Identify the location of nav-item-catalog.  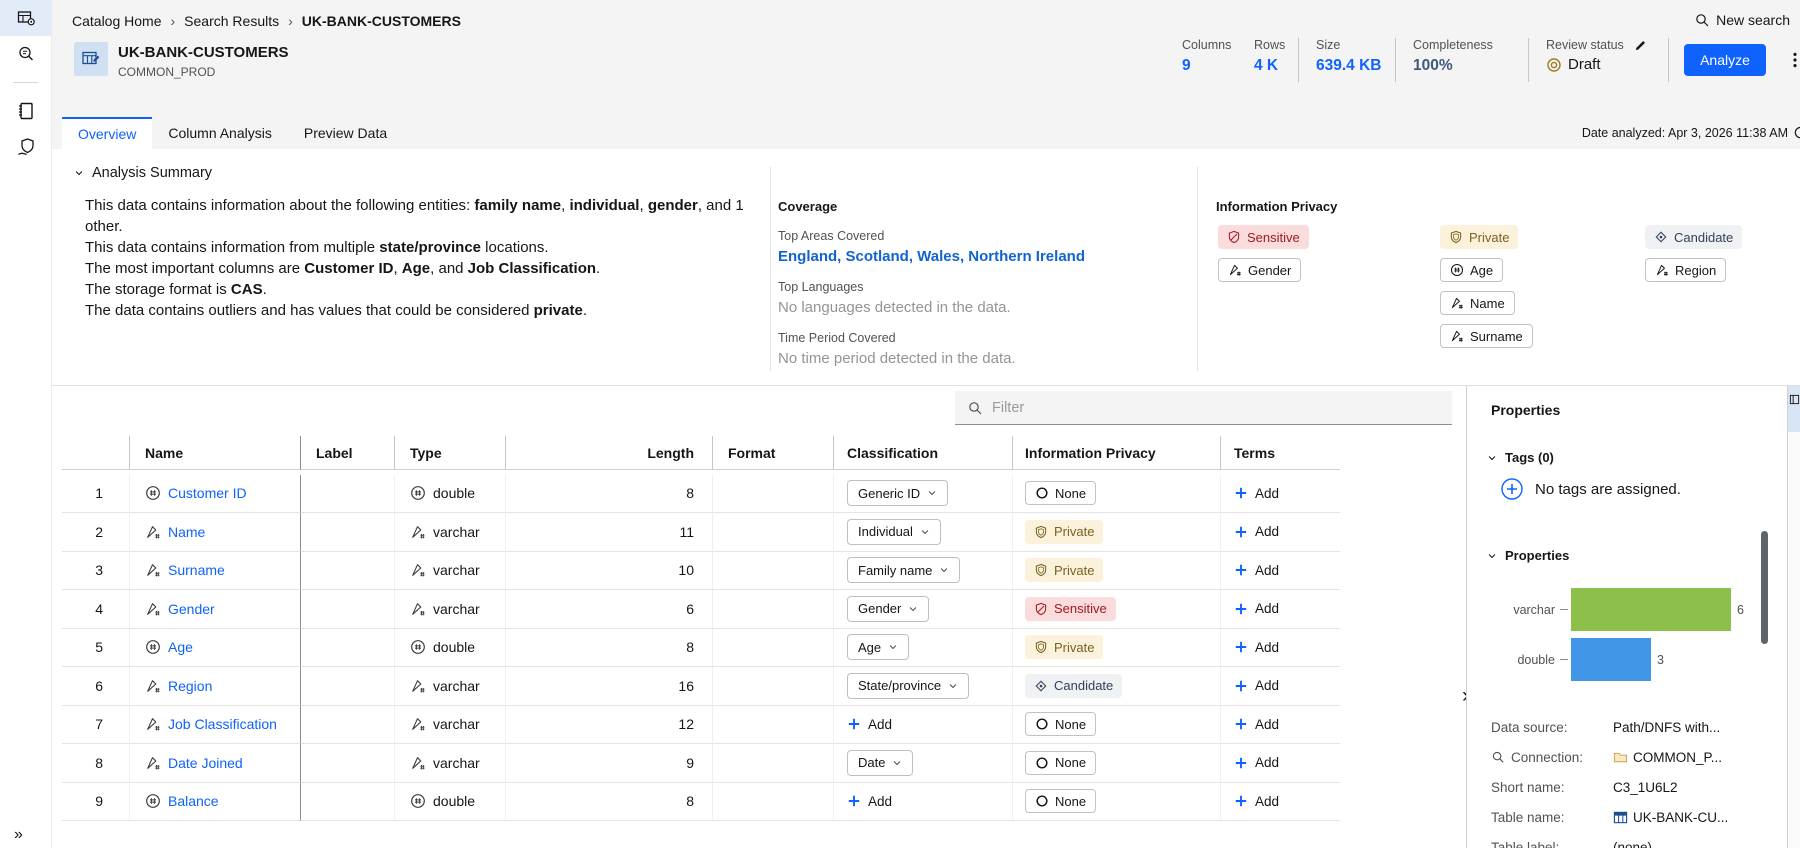
(26, 18).